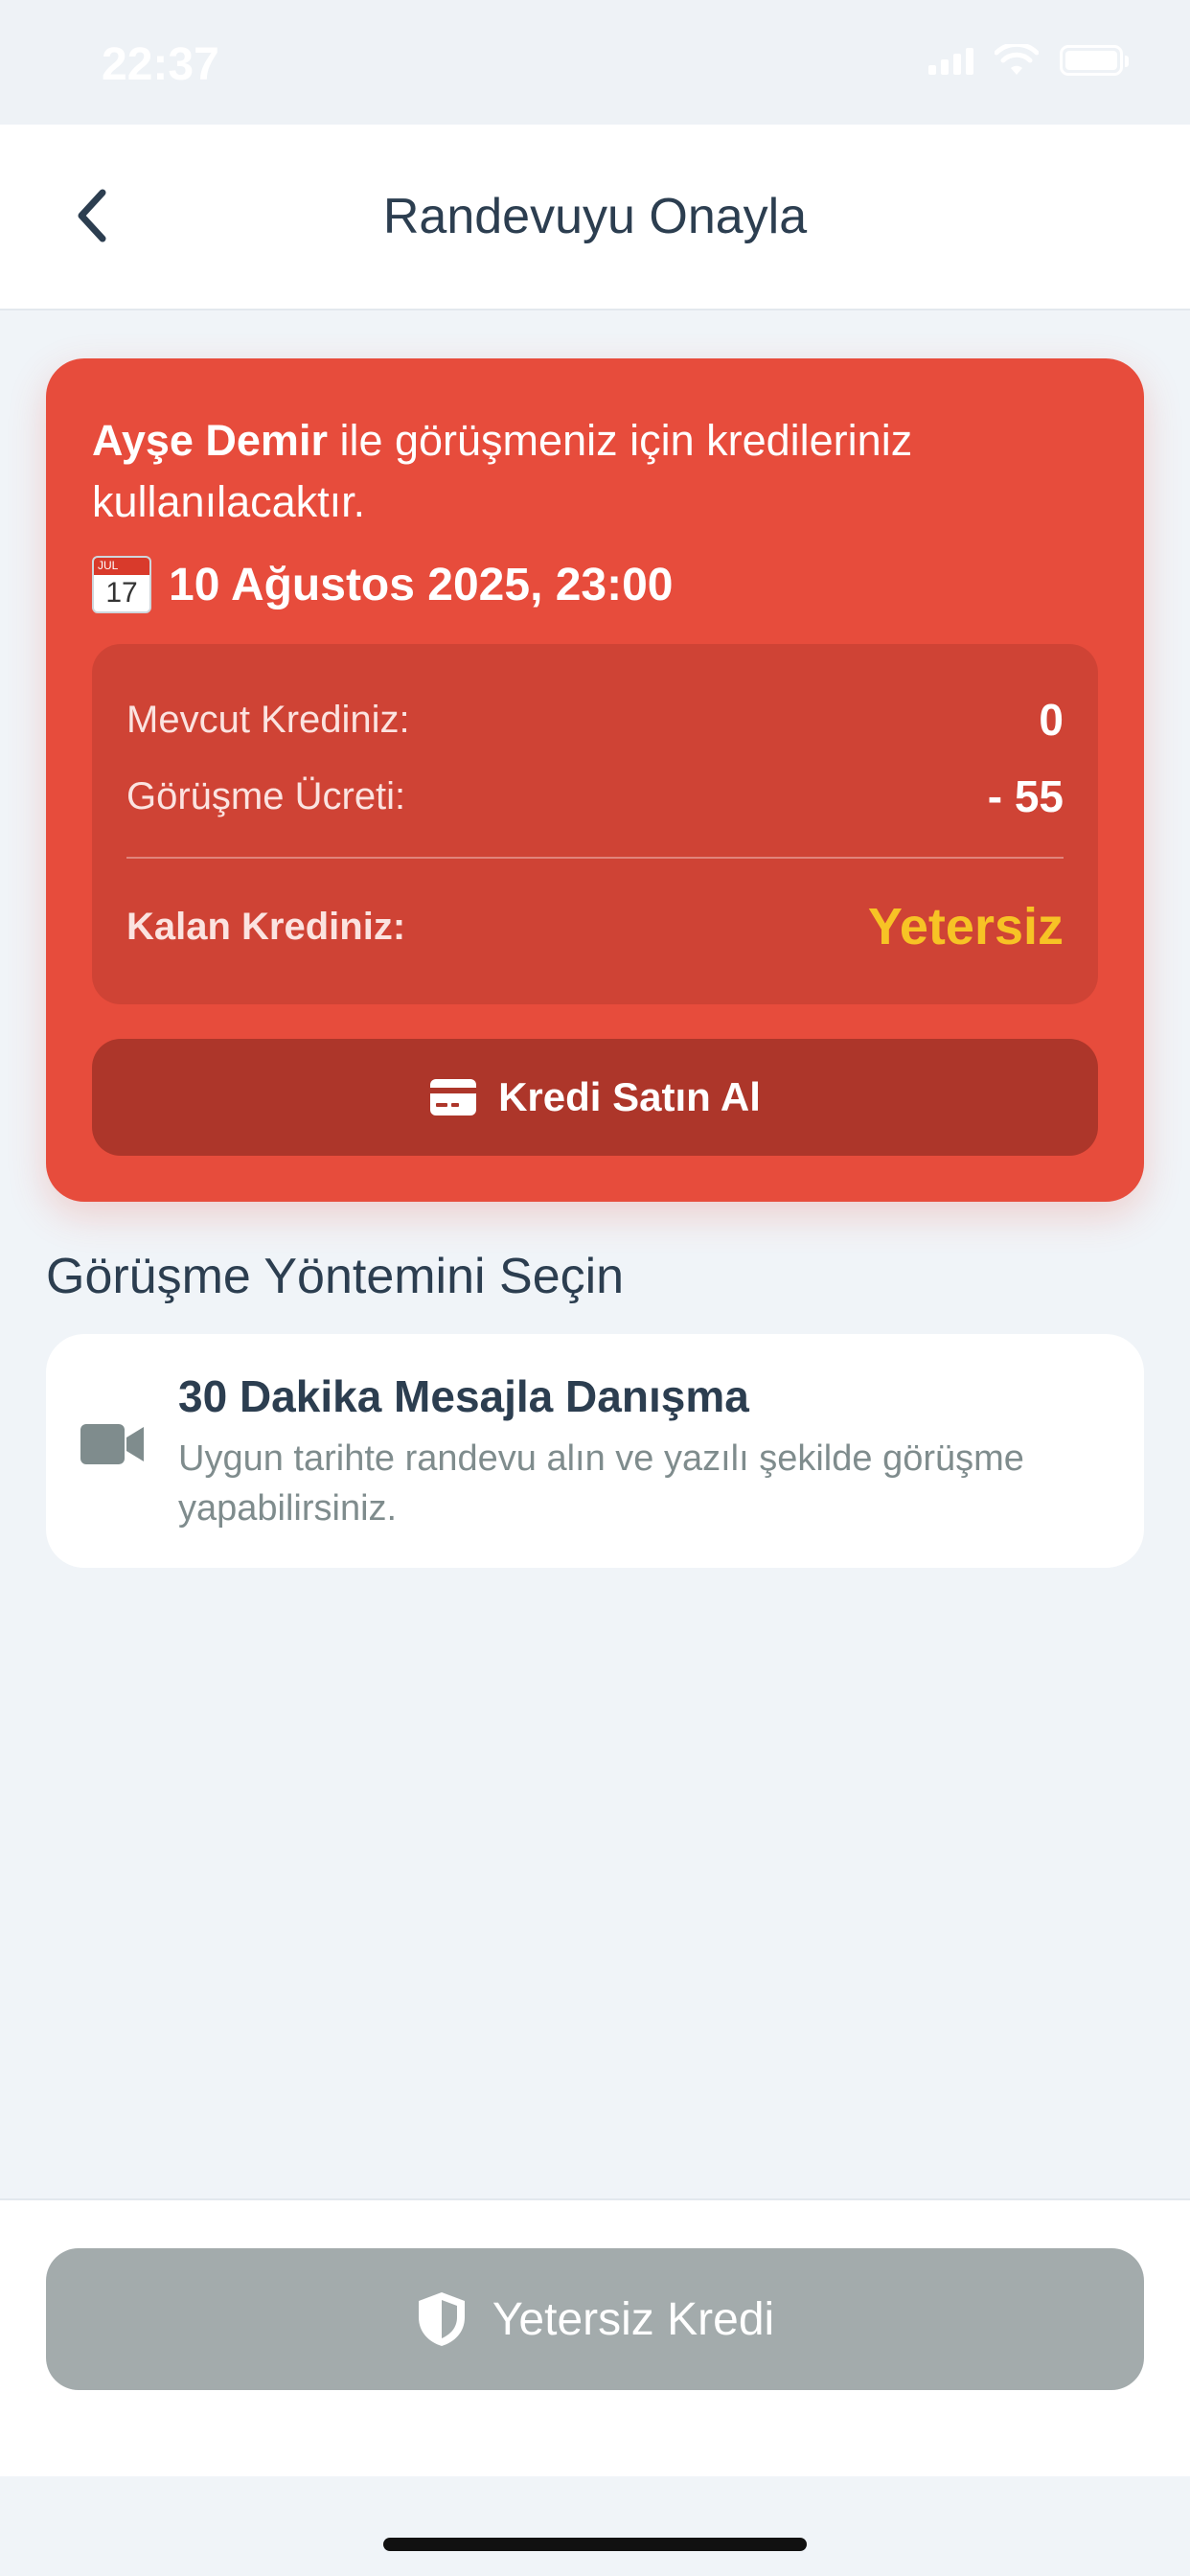 The image size is (1190, 2576). I want to click on battery-icon, so click(1095, 60).